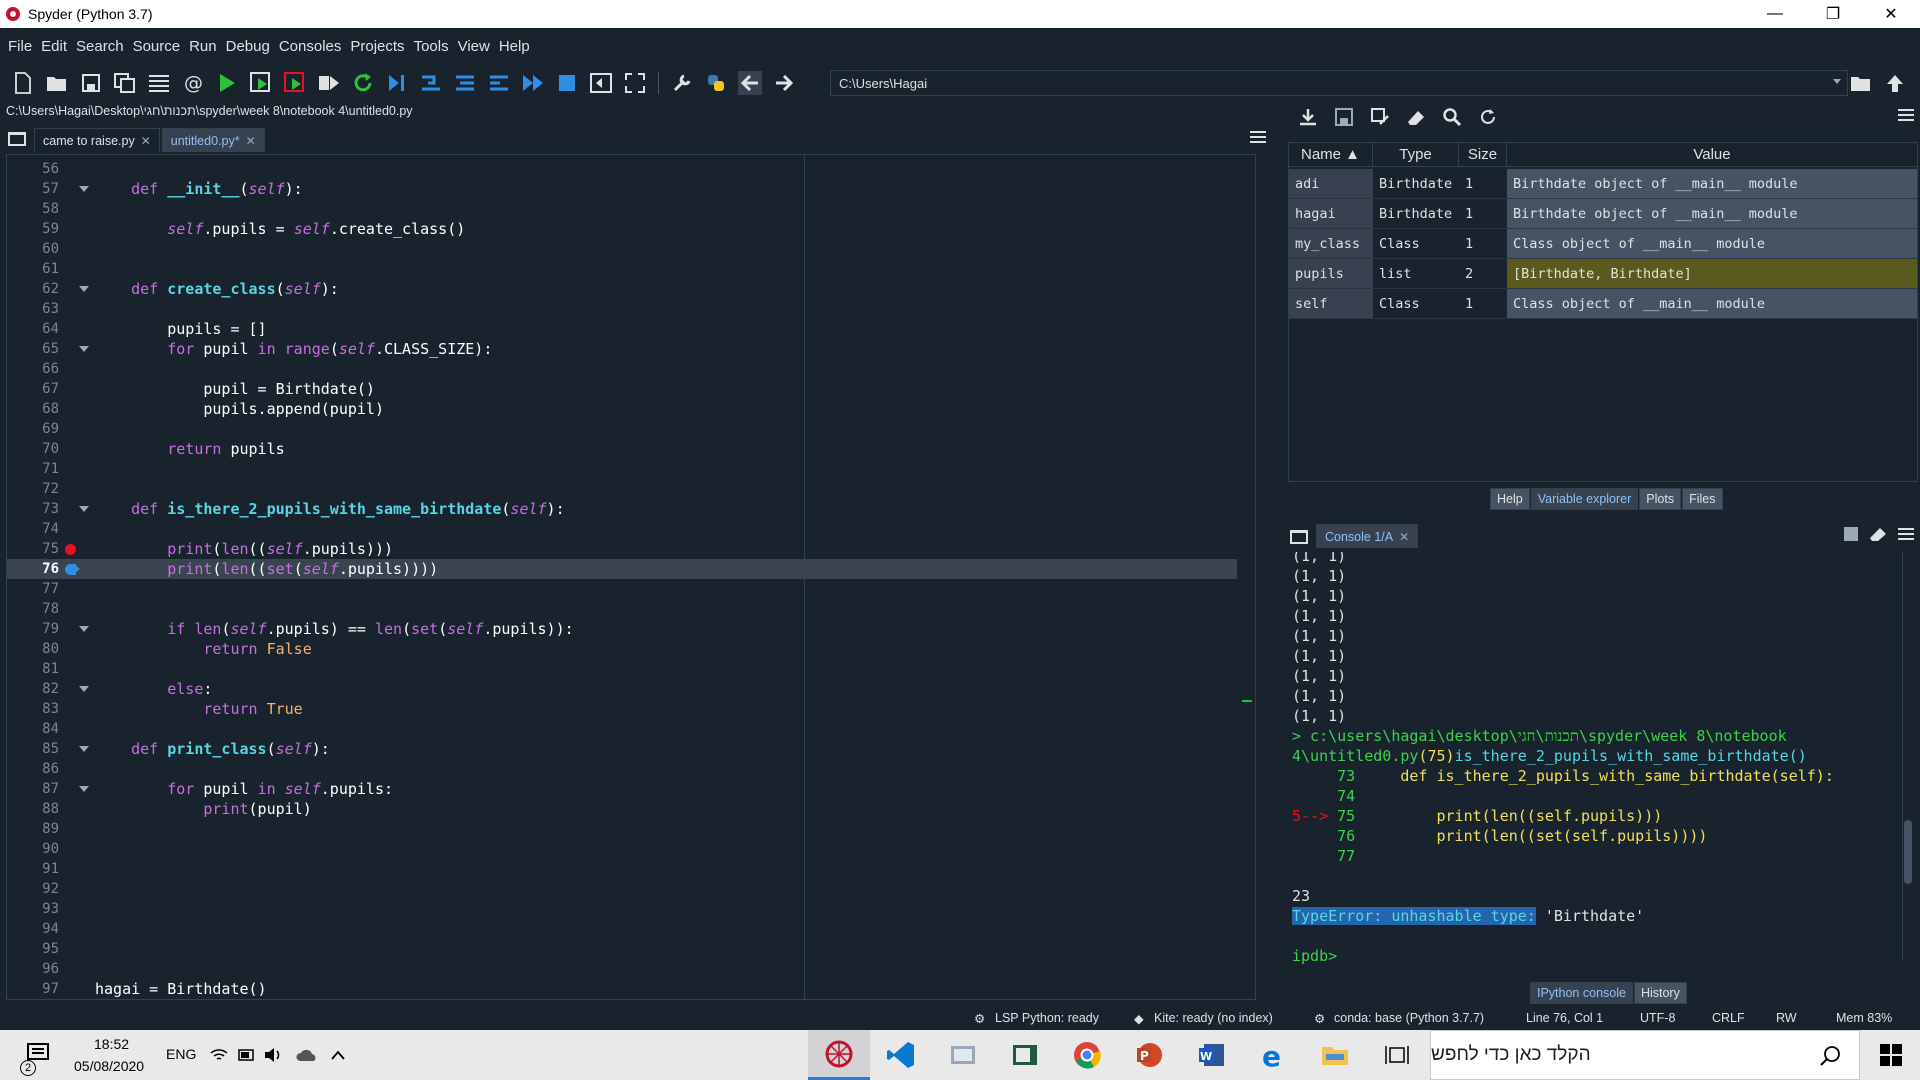 This screenshot has width=1920, height=1080. What do you see at coordinates (1895, 83) in the screenshot?
I see `parent-directory-icon` at bounding box center [1895, 83].